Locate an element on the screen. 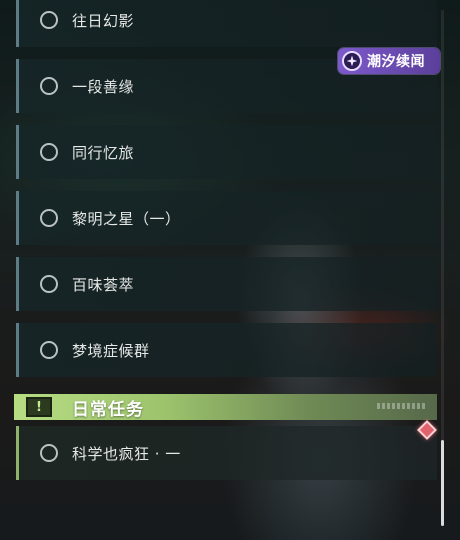 The width and height of the screenshot is (460, 540). tidal-news-badge: 潮汐续闻 is located at coordinates (389, 61).